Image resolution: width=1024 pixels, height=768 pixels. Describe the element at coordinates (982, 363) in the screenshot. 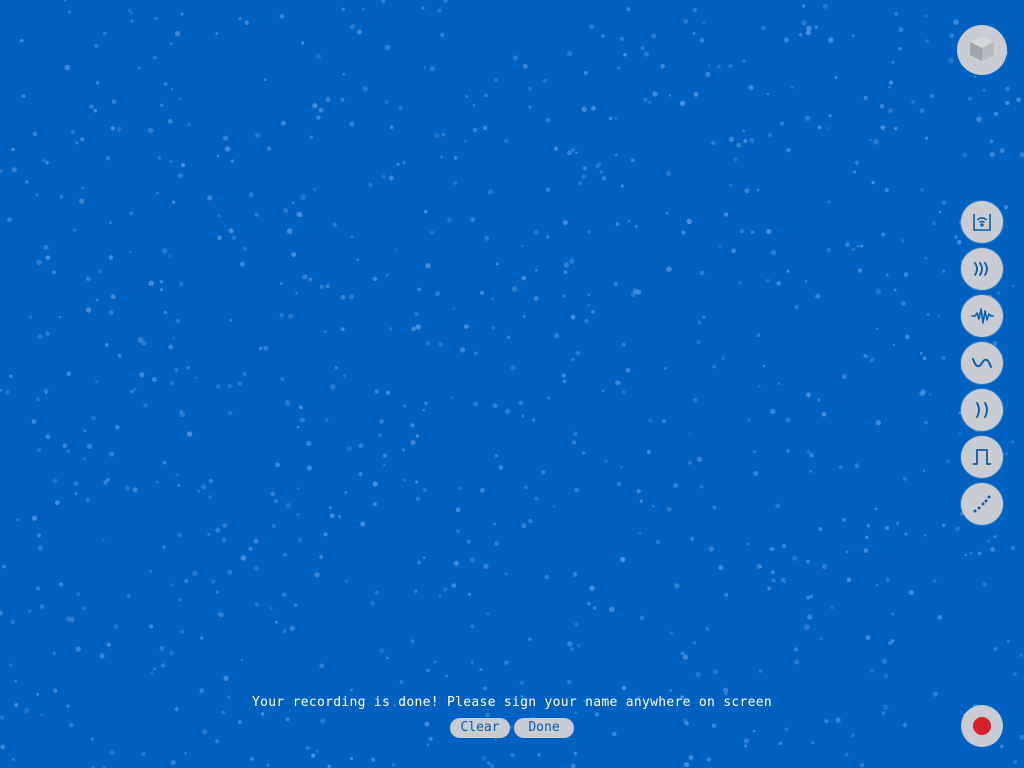

I see `tool-sine-wave` at that location.